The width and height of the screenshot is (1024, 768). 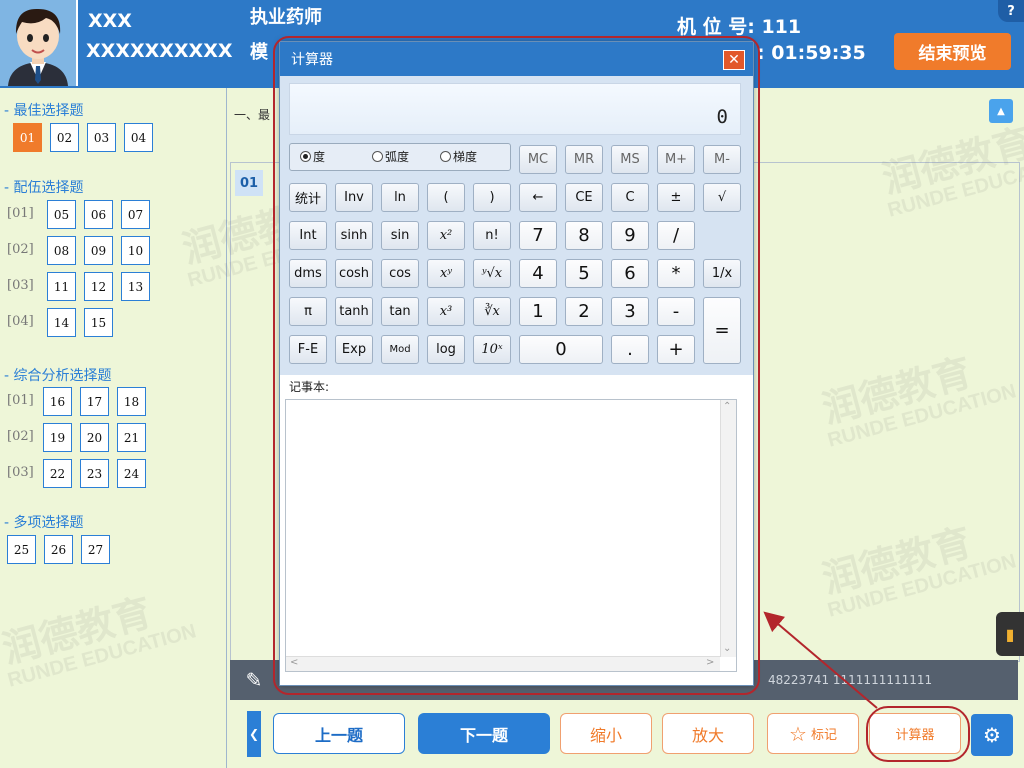 I want to click on question-nav-item: 13, so click(x=135, y=286).